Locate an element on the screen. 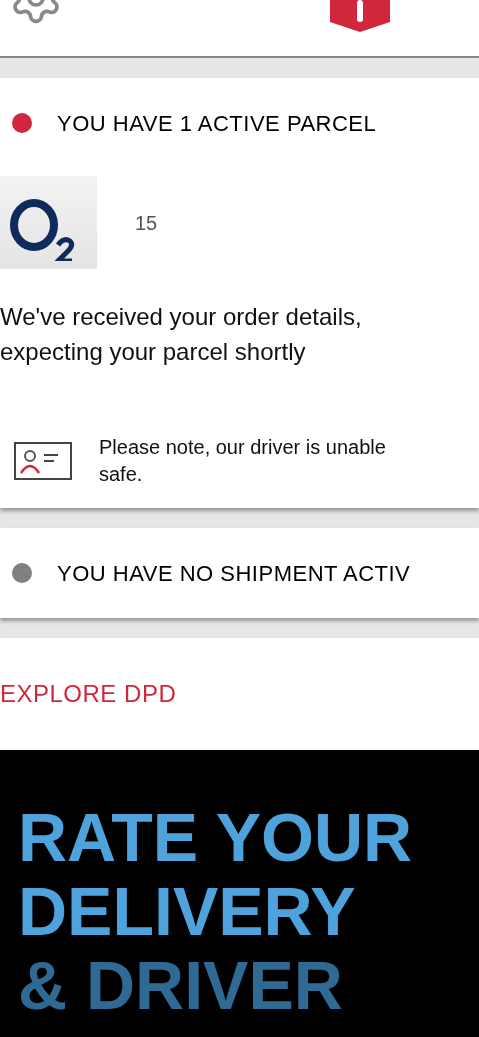  section-title: YOU HAVE NO SHIPMENT ACTIV is located at coordinates (234, 573).